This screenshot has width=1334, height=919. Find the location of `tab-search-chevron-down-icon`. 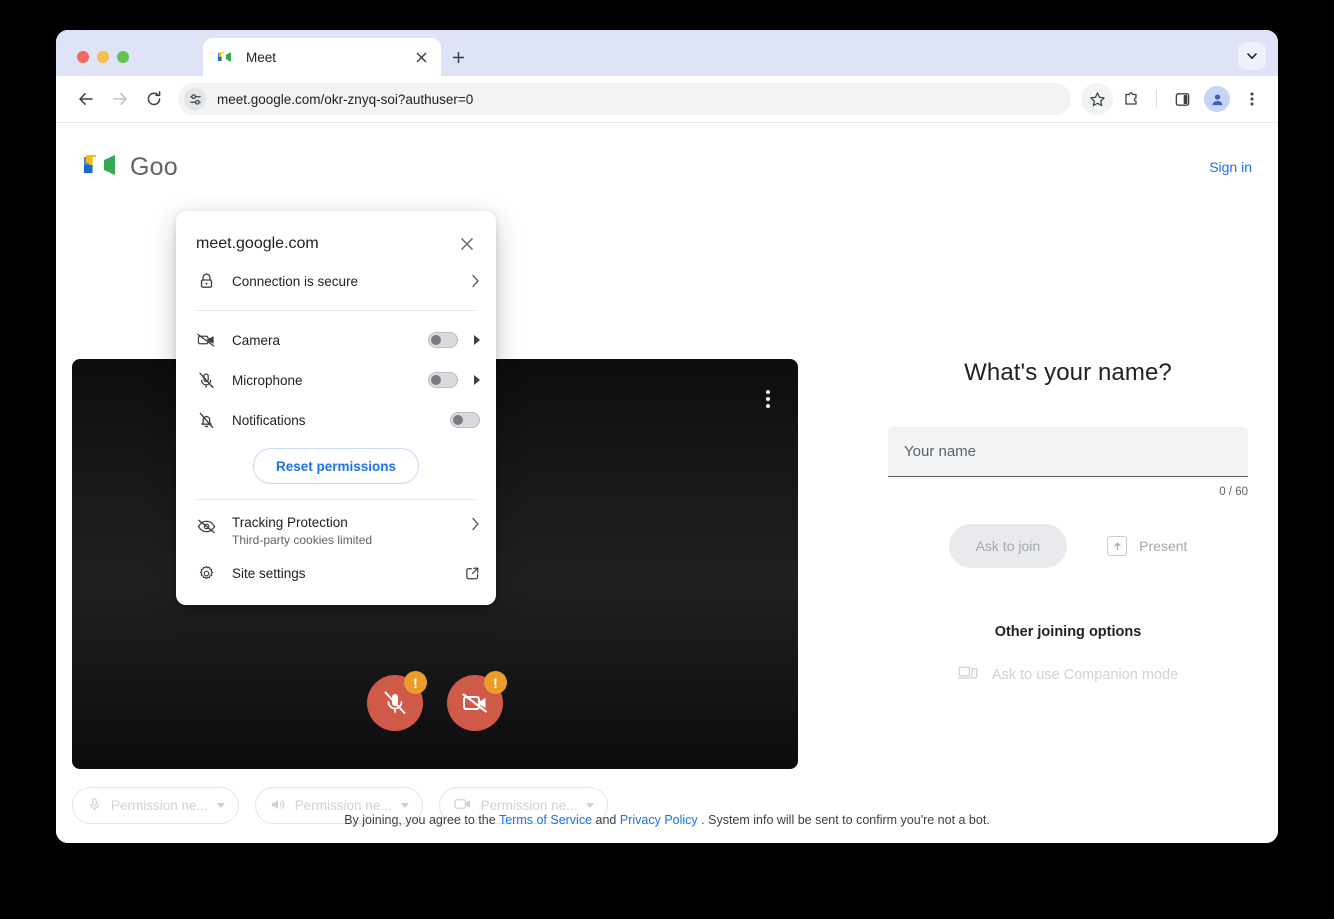

tab-search-chevron-down-icon is located at coordinates (1252, 56).